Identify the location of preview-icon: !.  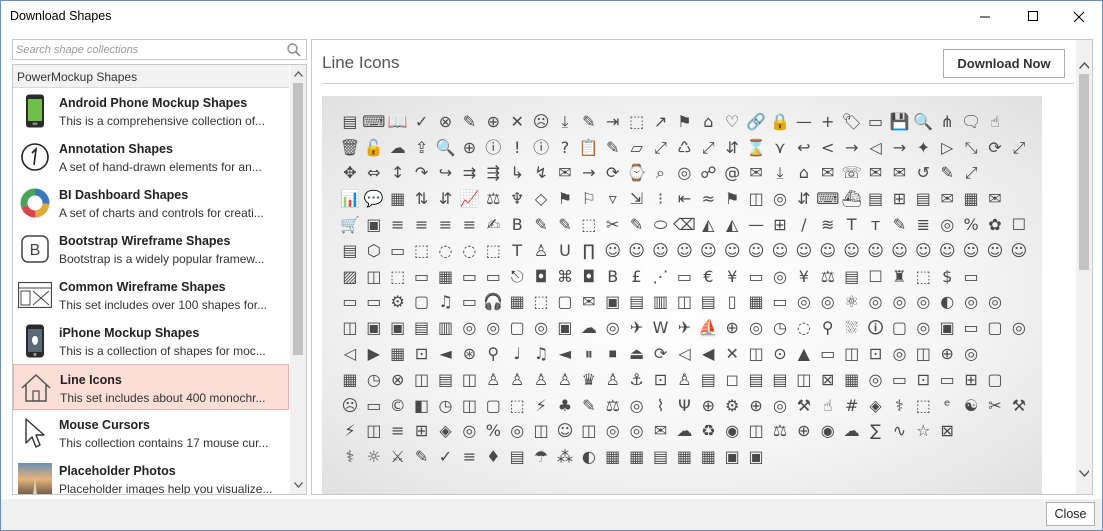
(517, 147).